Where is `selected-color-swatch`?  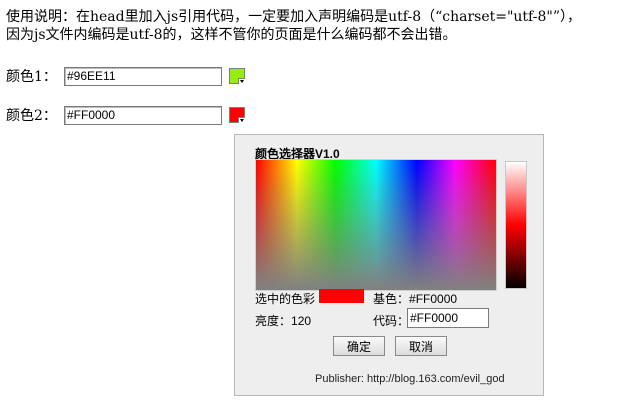
selected-color-swatch is located at coordinates (341, 296).